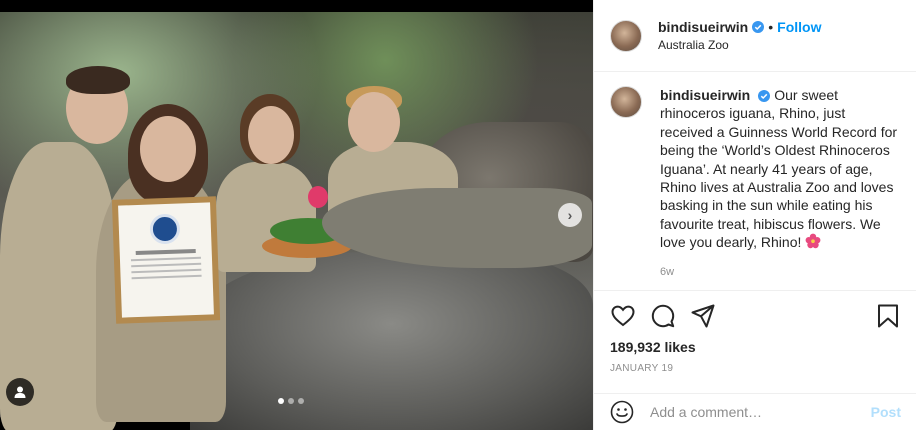  I want to click on user-tag-button, so click(20, 392).